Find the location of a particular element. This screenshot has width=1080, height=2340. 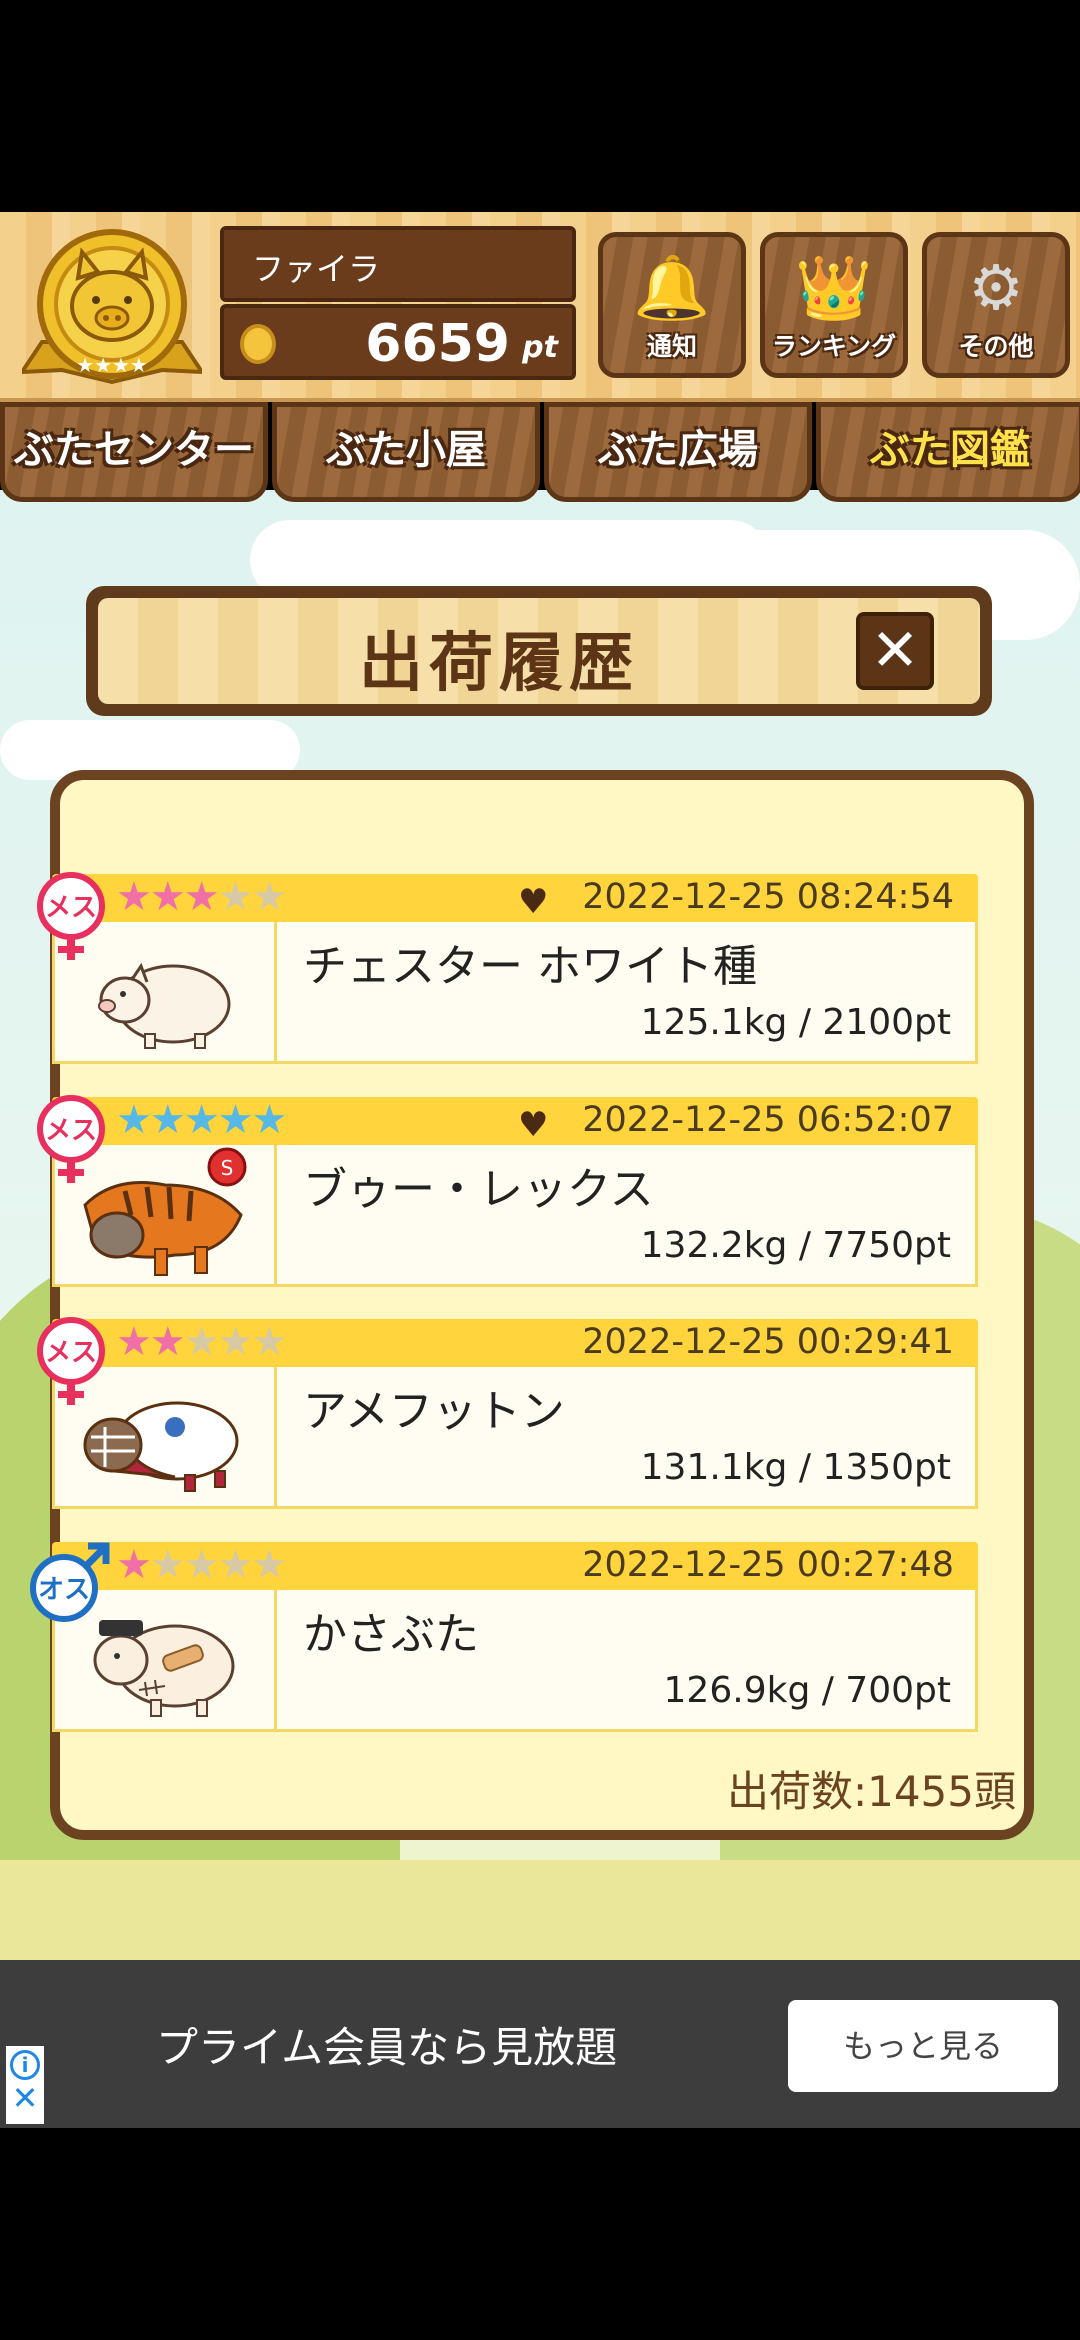

pig-weight-points: 126.9kg / 700pt is located at coordinates (807, 1690).